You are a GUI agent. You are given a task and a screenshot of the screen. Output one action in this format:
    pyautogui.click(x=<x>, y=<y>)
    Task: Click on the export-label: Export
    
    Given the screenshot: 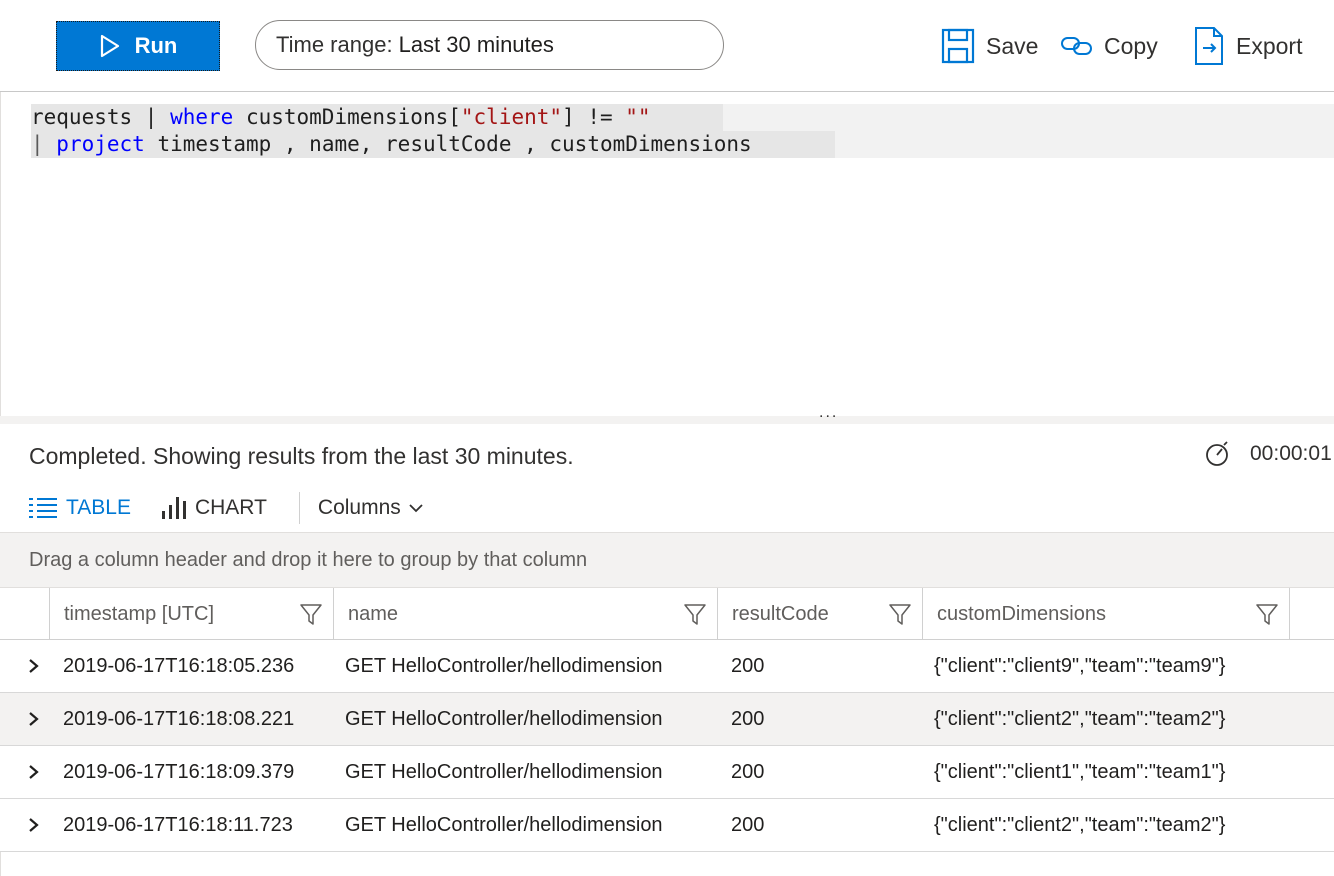 What is the action you would take?
    pyautogui.click(x=1269, y=45)
    